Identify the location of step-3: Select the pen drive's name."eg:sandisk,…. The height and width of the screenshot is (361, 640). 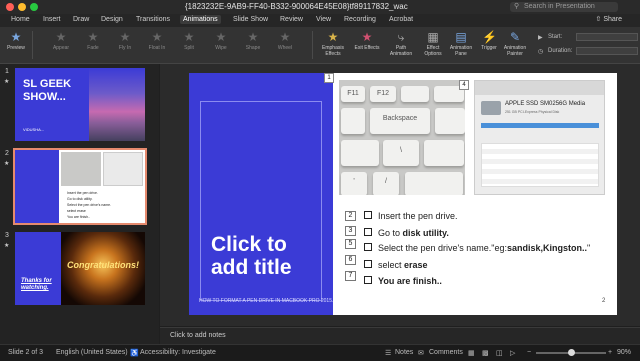
(477, 248).